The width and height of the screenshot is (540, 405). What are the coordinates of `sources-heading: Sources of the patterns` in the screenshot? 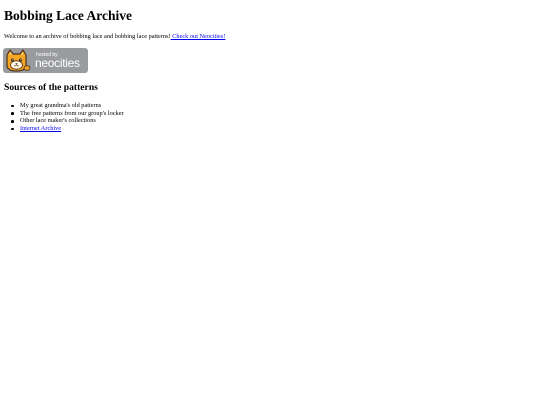 It's located at (51, 87).